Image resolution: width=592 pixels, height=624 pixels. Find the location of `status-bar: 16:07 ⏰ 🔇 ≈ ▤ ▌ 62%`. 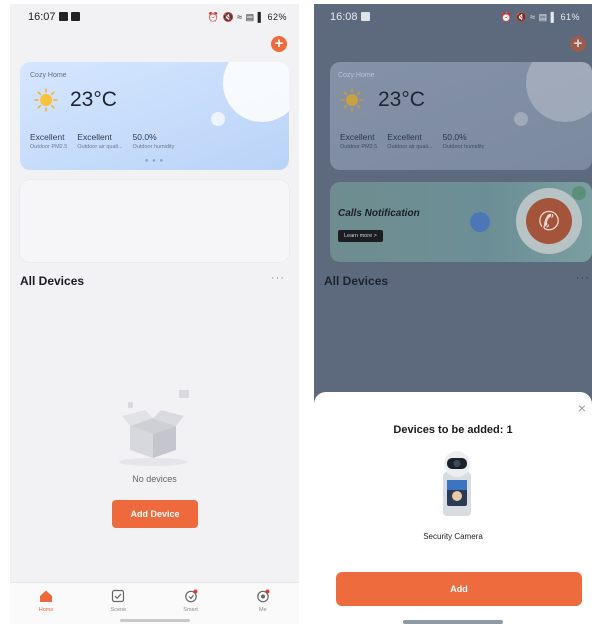

status-bar: 16:07 ⏰ 🔇 ≈ ▤ ▌ 62% is located at coordinates (154, 17).